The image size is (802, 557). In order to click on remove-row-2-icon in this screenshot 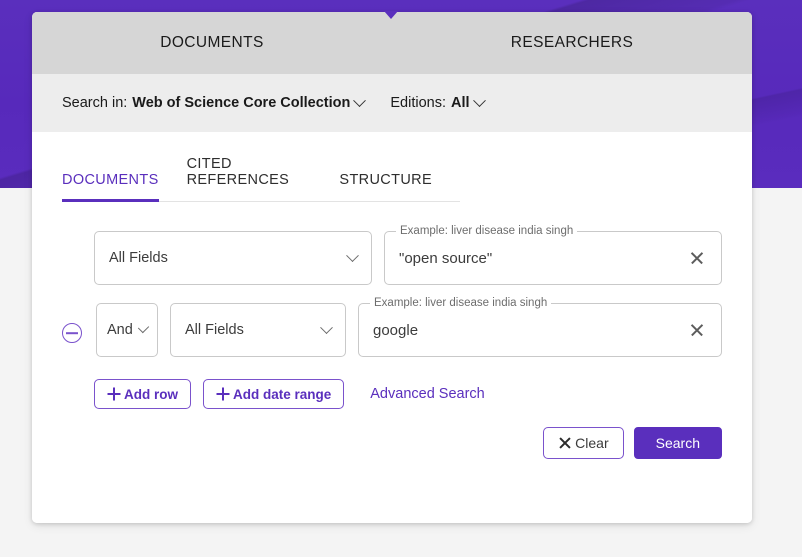, I will do `click(72, 333)`.